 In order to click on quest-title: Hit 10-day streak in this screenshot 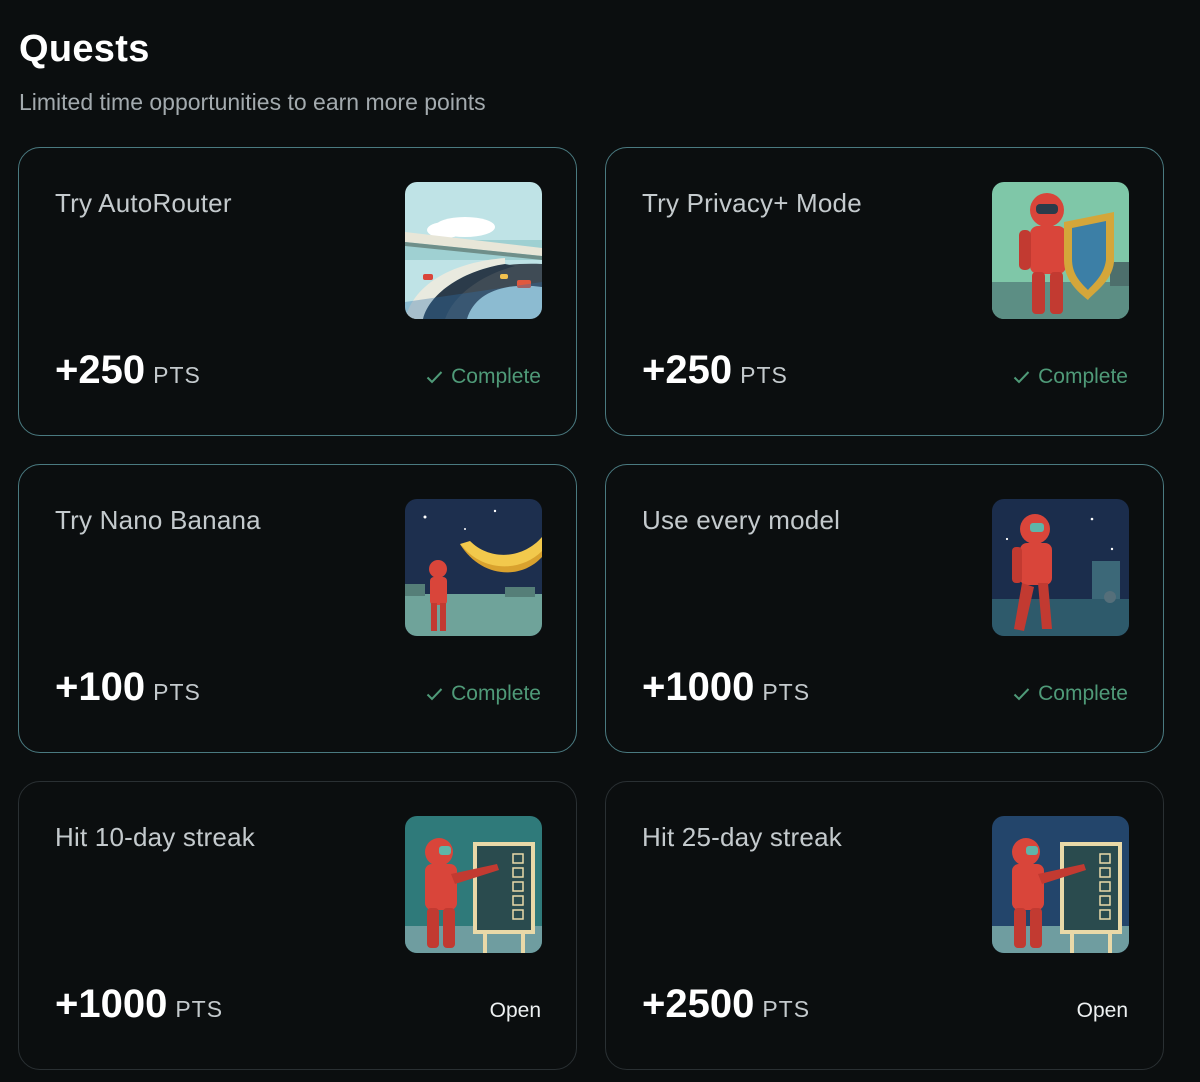, I will do `click(155, 837)`.